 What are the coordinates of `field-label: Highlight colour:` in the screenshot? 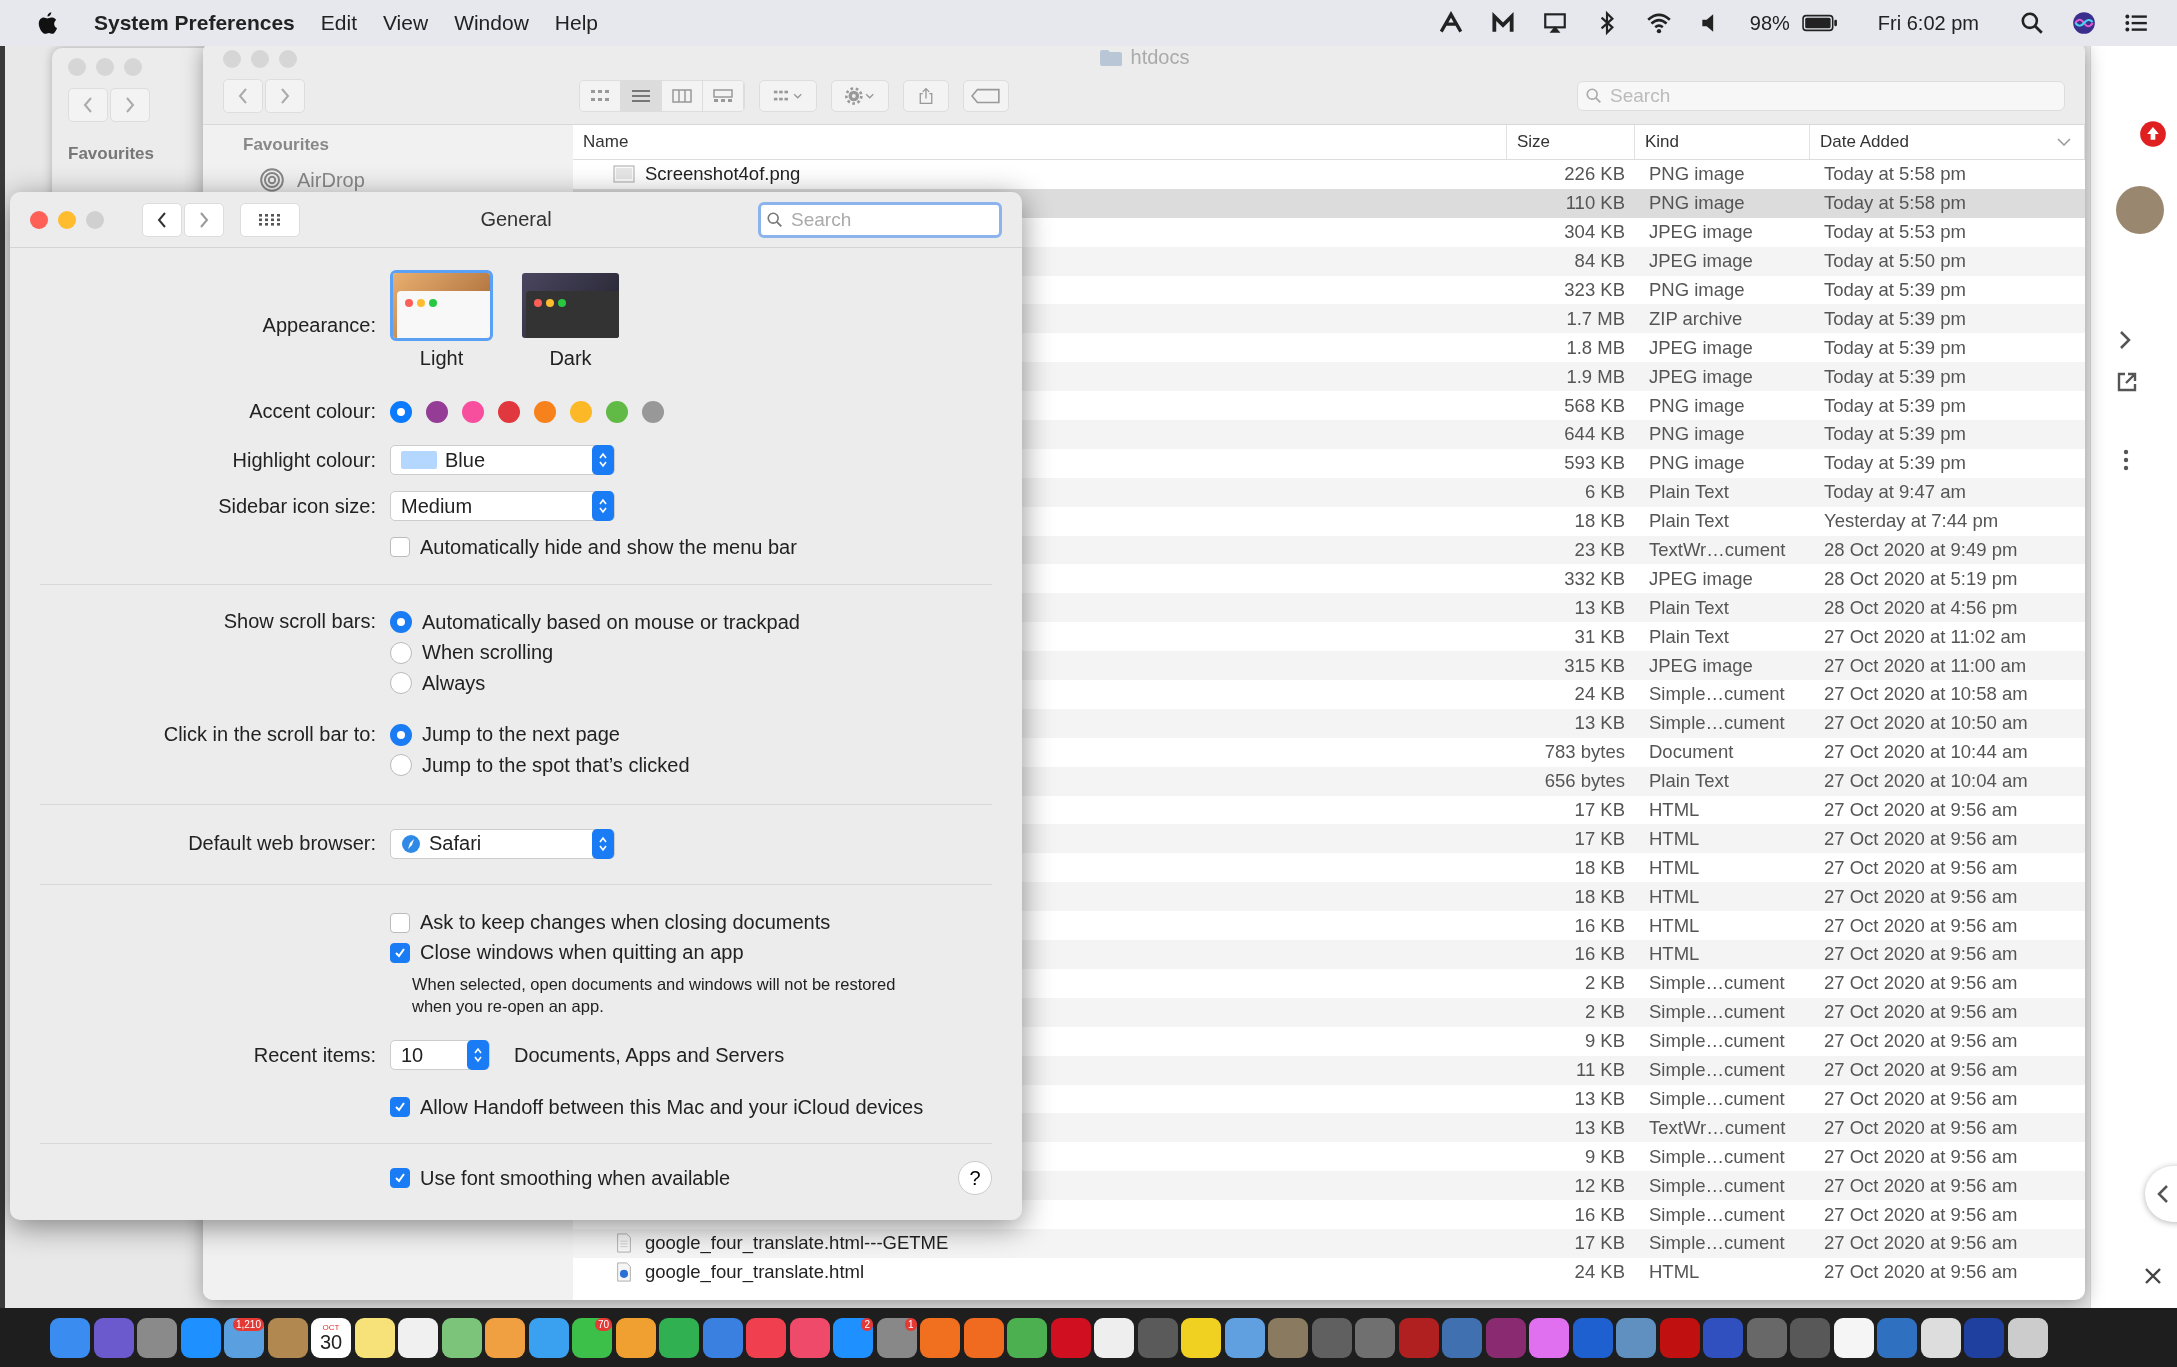 It's located at (304, 460).